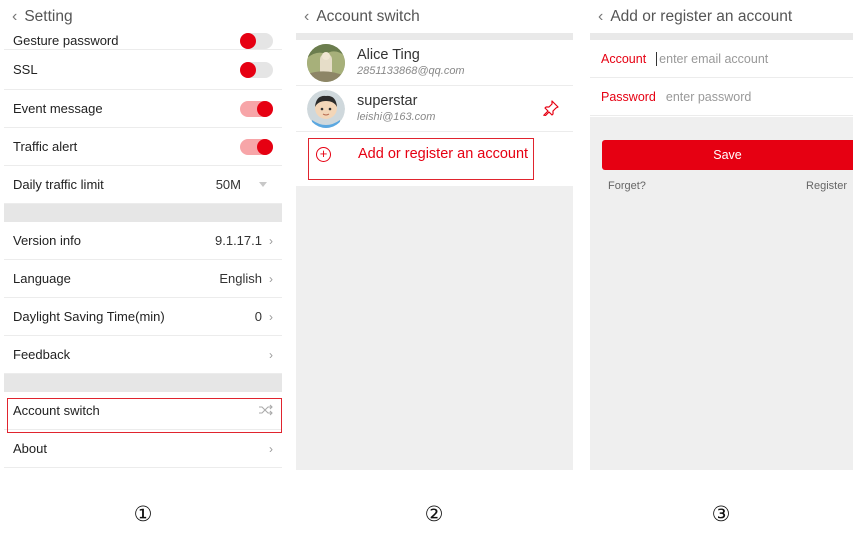 The height and width of the screenshot is (542, 853). Describe the element at coordinates (434, 109) in the screenshot. I see `account-item-superstar: superstar leishi@163.com` at that location.